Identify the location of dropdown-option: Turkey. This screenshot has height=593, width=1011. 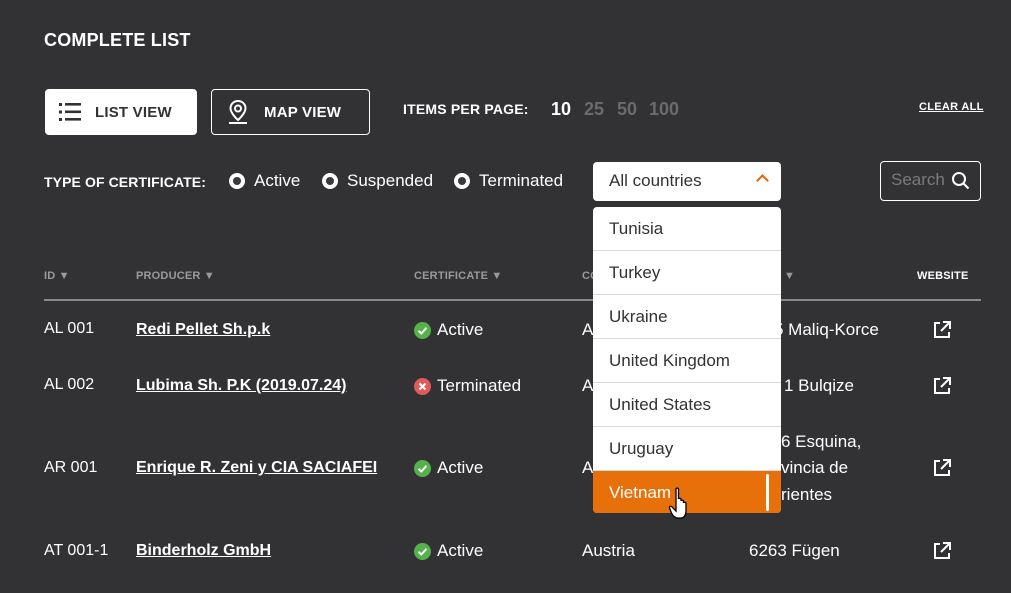
(687, 273).